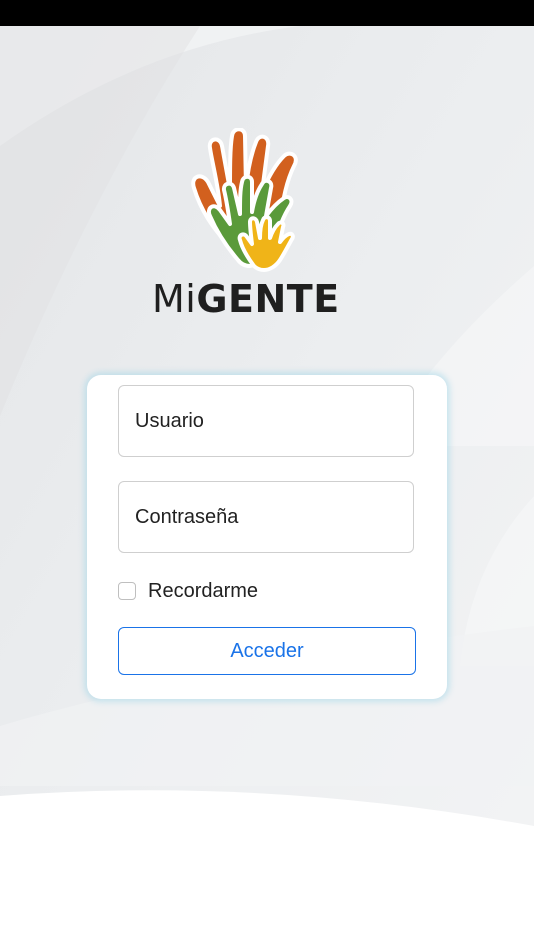 Image resolution: width=534 pixels, height=950 pixels. What do you see at coordinates (267, 13) in the screenshot?
I see `status-bar` at bounding box center [267, 13].